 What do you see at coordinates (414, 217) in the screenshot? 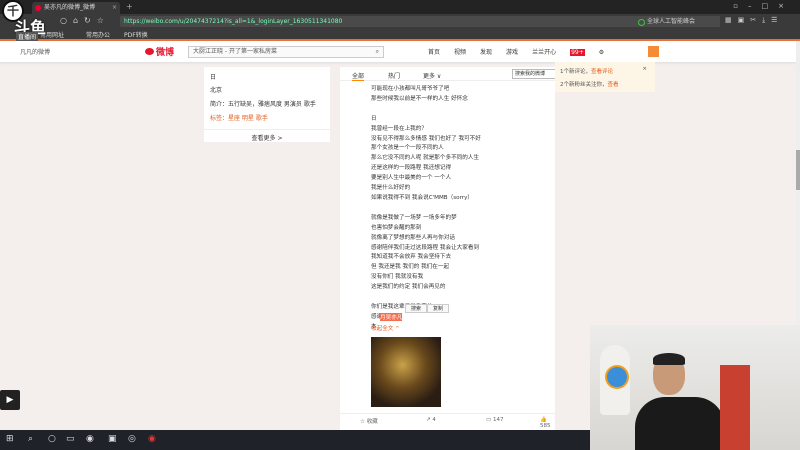
I see `post-line: 就像是我做了一场梦 一场多年的梦` at bounding box center [414, 217].